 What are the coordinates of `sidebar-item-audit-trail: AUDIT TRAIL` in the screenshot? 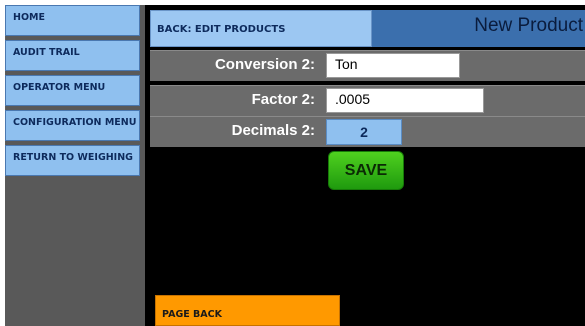 It's located at (72, 55).